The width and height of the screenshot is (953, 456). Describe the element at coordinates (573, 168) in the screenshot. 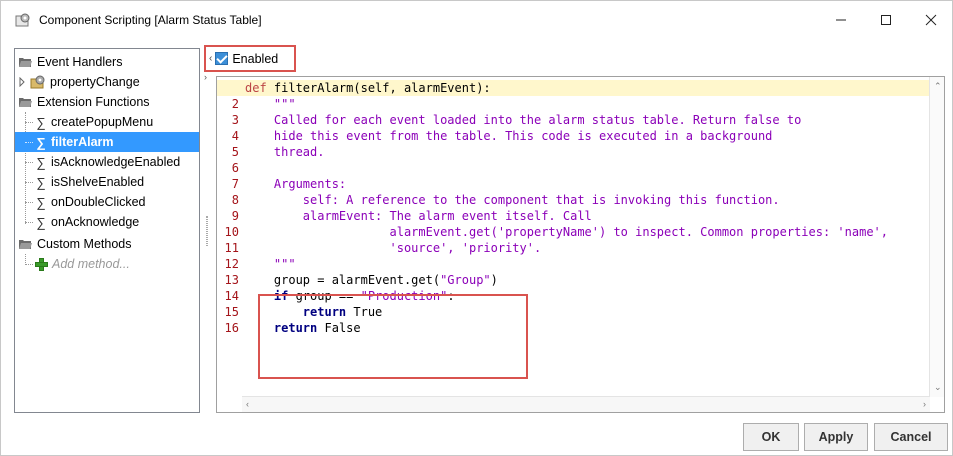

I see `code-line: 6` at that location.